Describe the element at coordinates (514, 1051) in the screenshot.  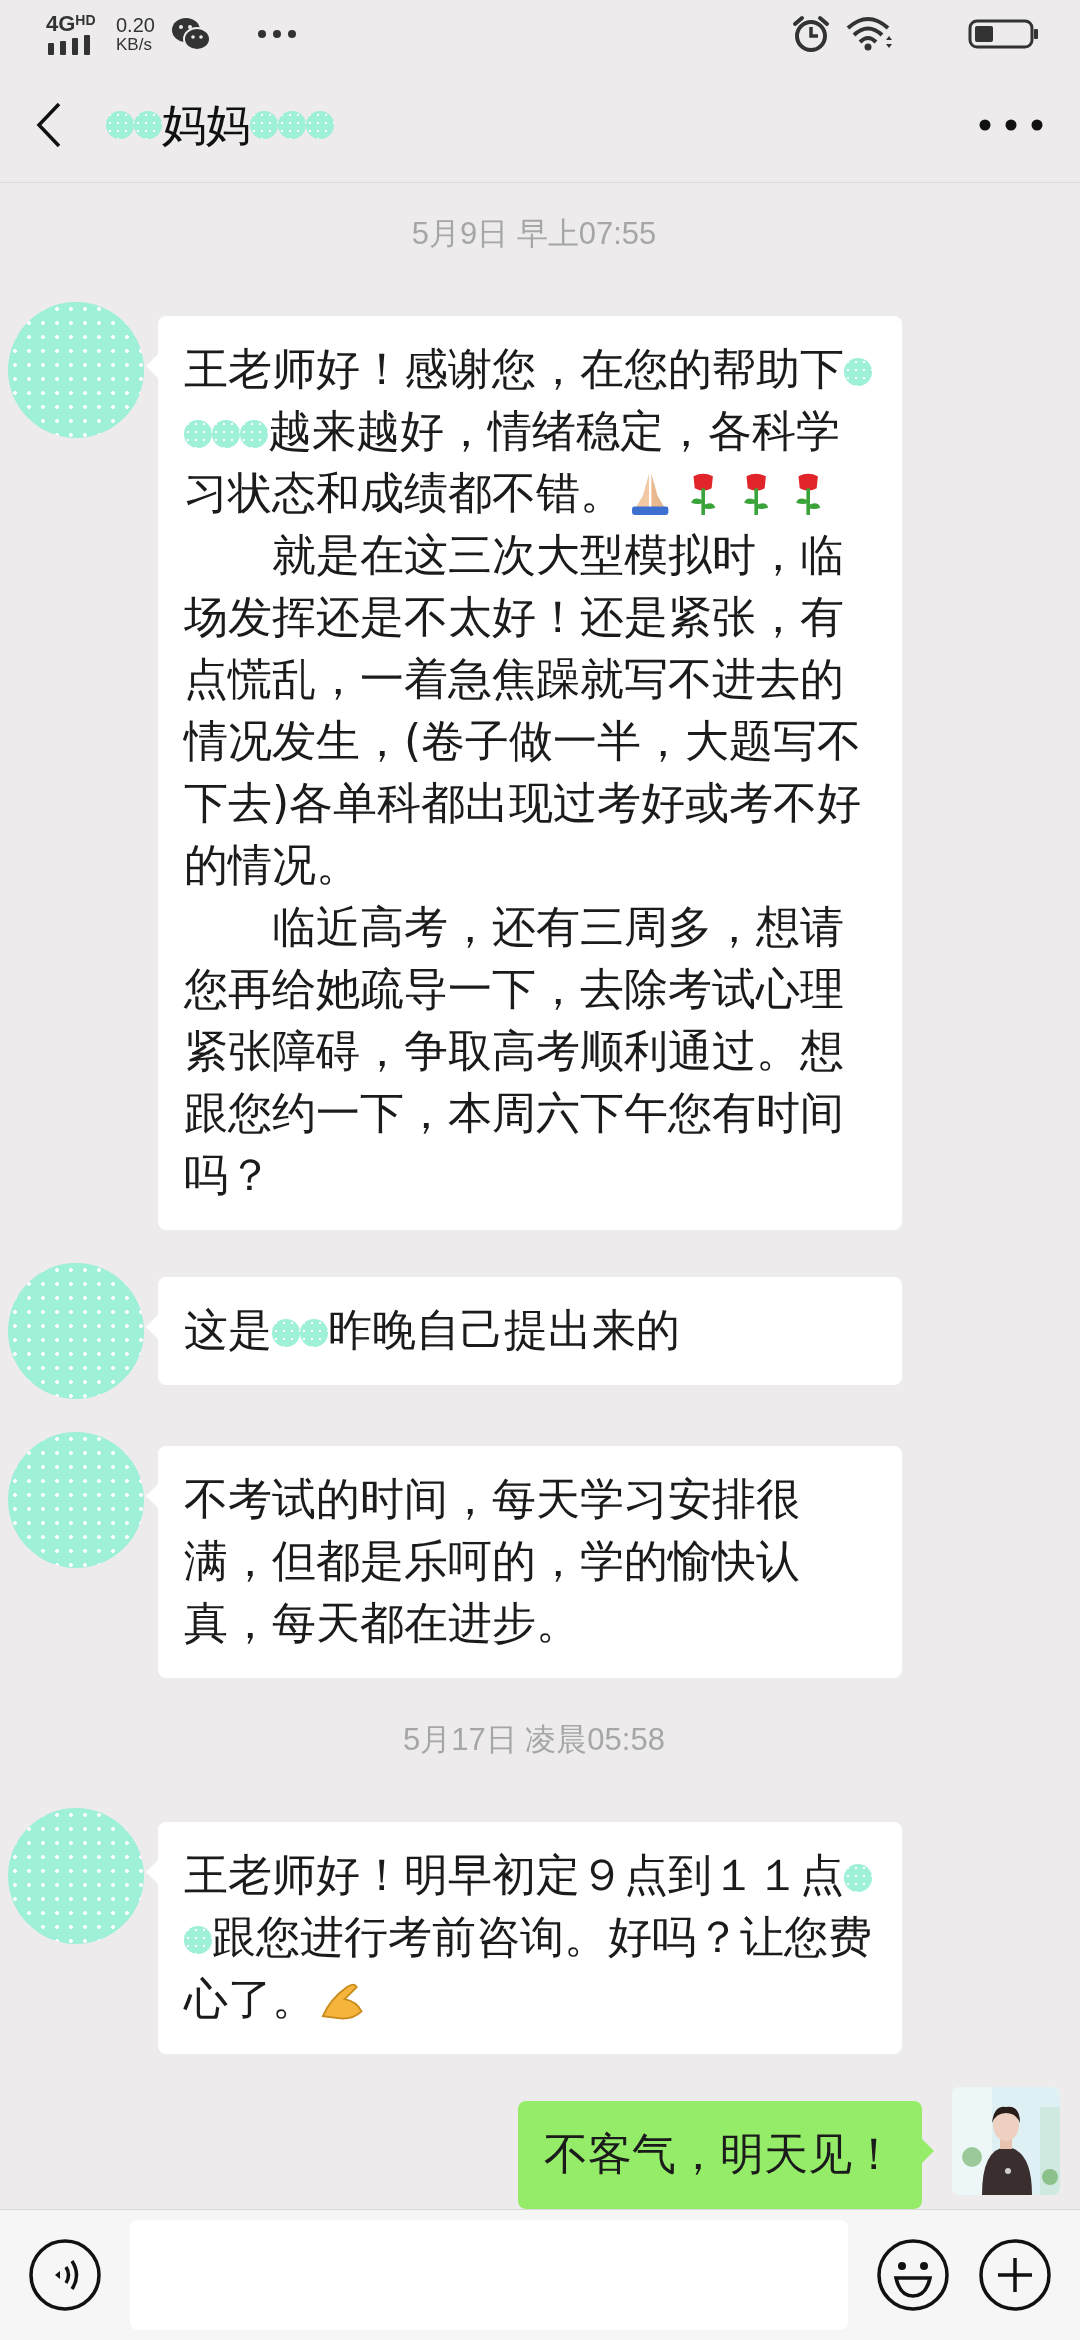
I see `message-text: 临近高考，还有三周多，想请您再给她疏导一下，去除考试心理紧张障碍，争取高考顺利通过。想跟您约一下，本周六下午您有时间吗？` at that location.